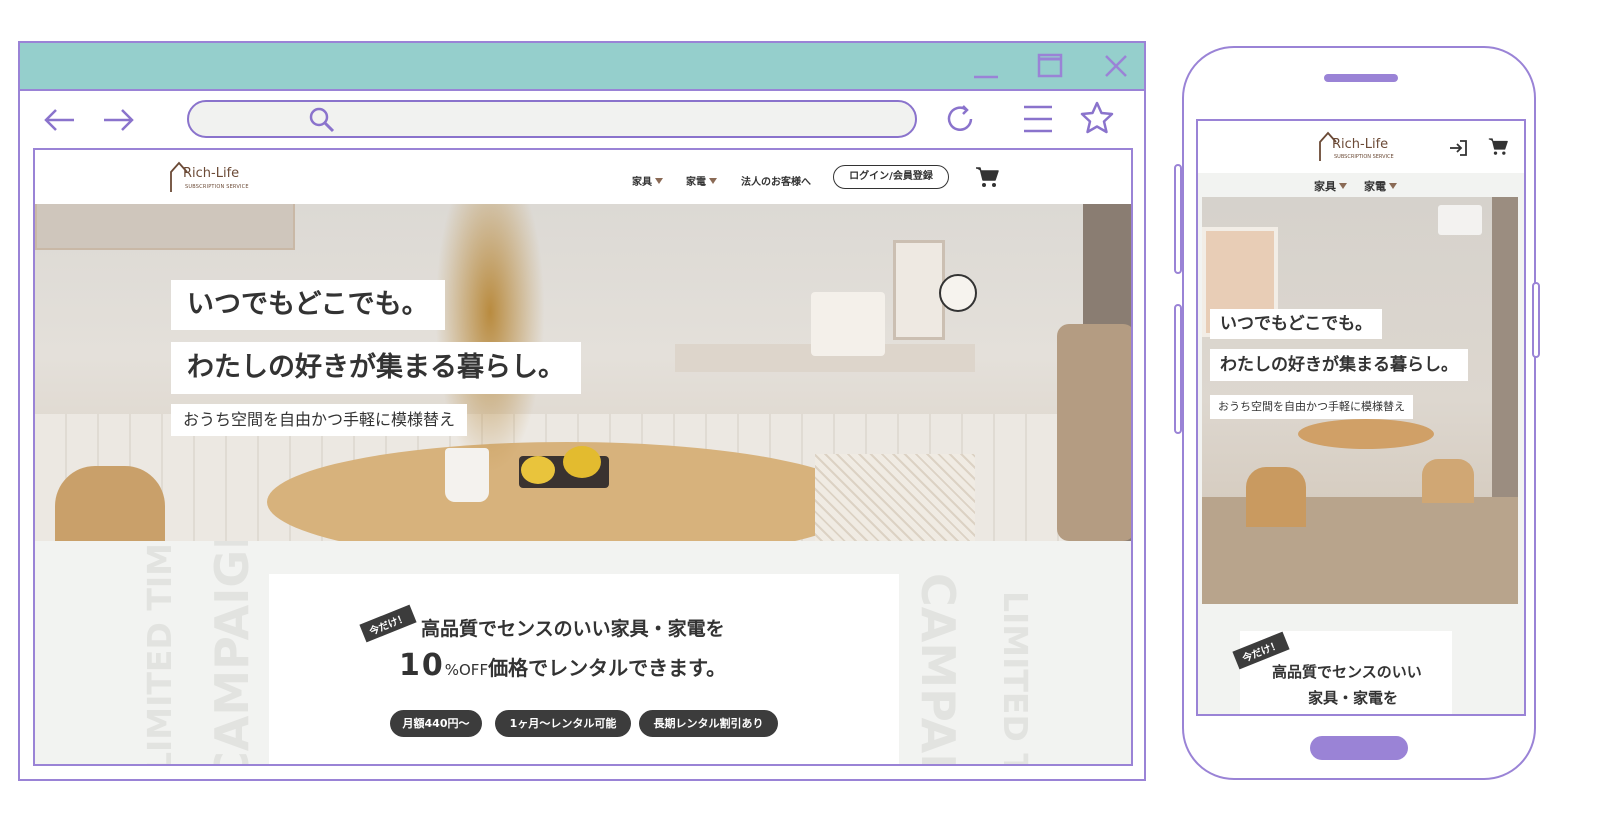 The width and height of the screenshot is (1600, 840). I want to click on armchair-image, so click(1094, 432).